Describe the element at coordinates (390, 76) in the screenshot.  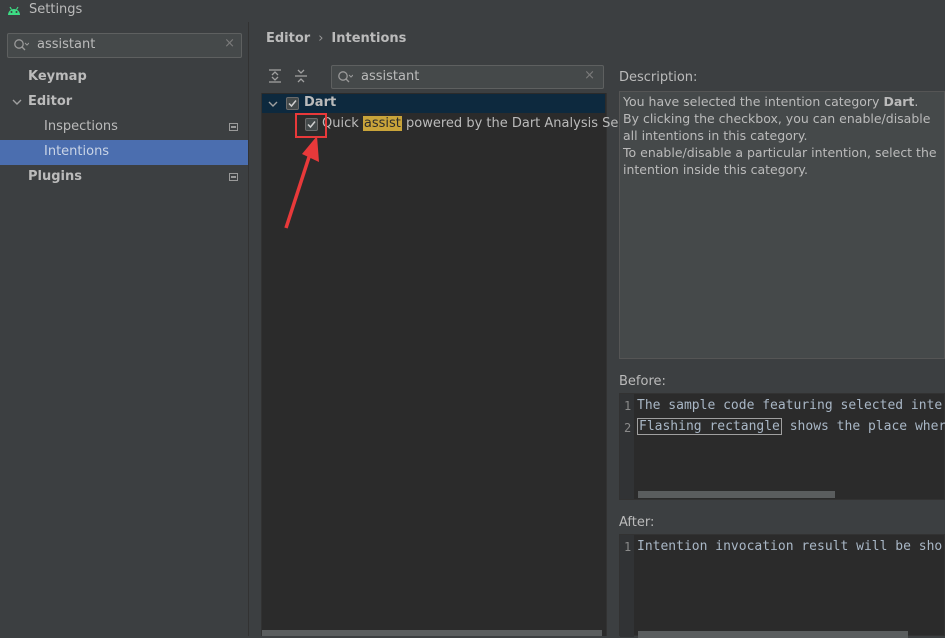
I see `intentions-search-value: assistant` at that location.